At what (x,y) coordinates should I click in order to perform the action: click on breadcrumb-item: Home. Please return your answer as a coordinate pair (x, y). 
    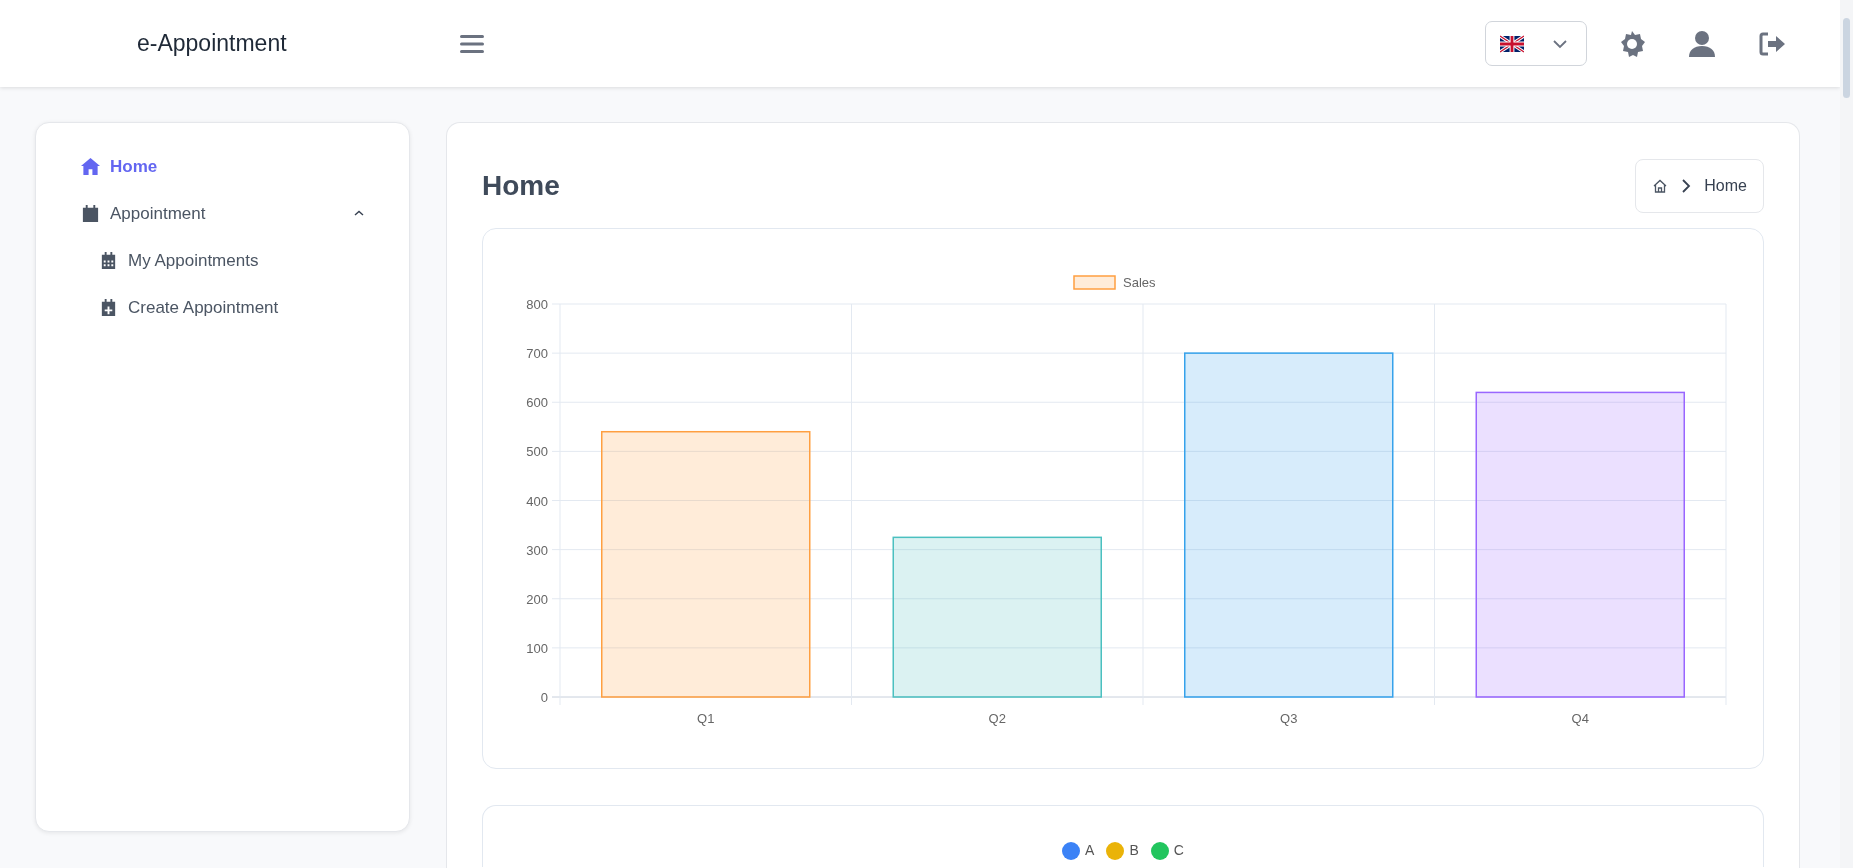
    Looking at the image, I should click on (1725, 186).